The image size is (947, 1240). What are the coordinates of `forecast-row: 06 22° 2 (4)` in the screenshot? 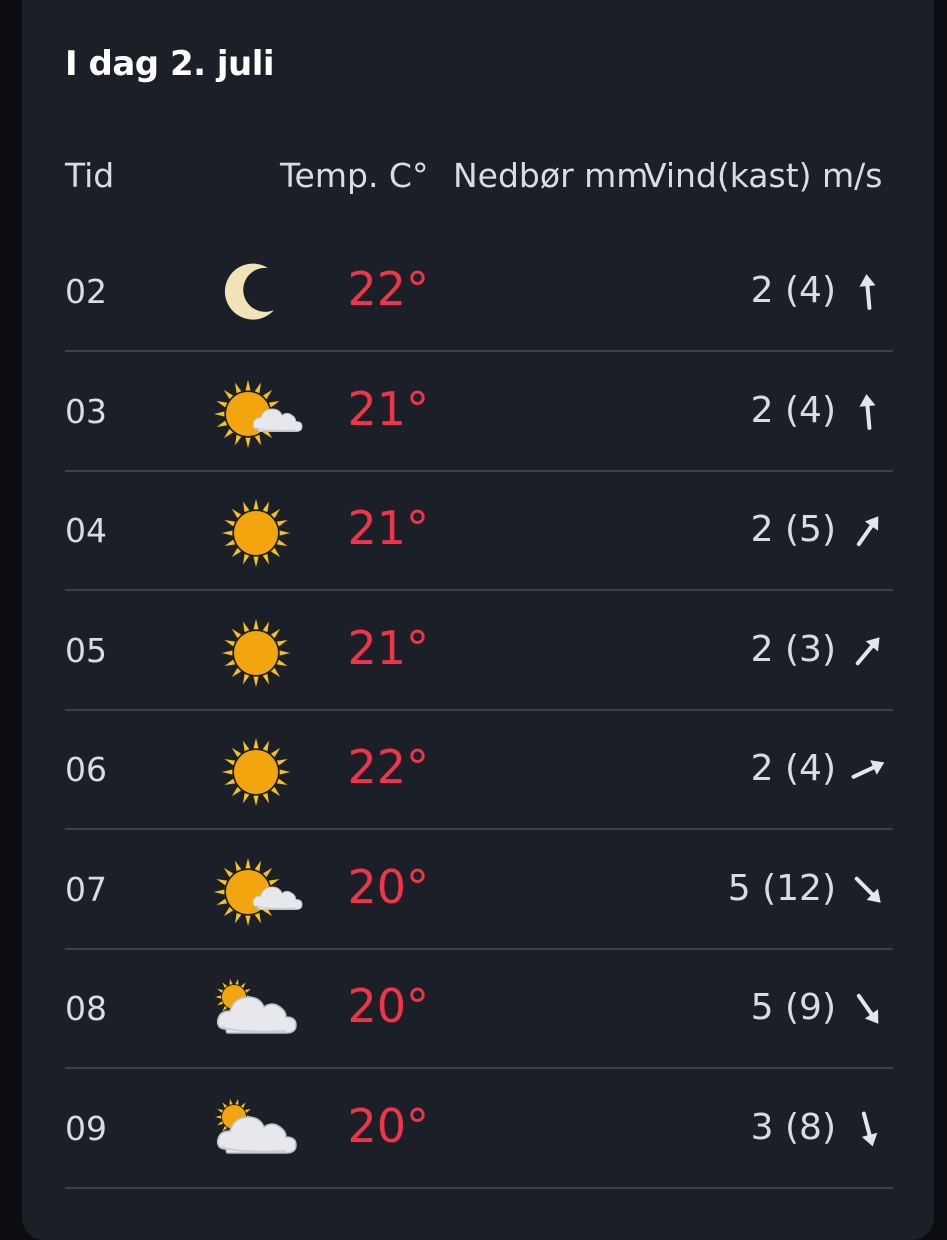 It's located at (473, 770).